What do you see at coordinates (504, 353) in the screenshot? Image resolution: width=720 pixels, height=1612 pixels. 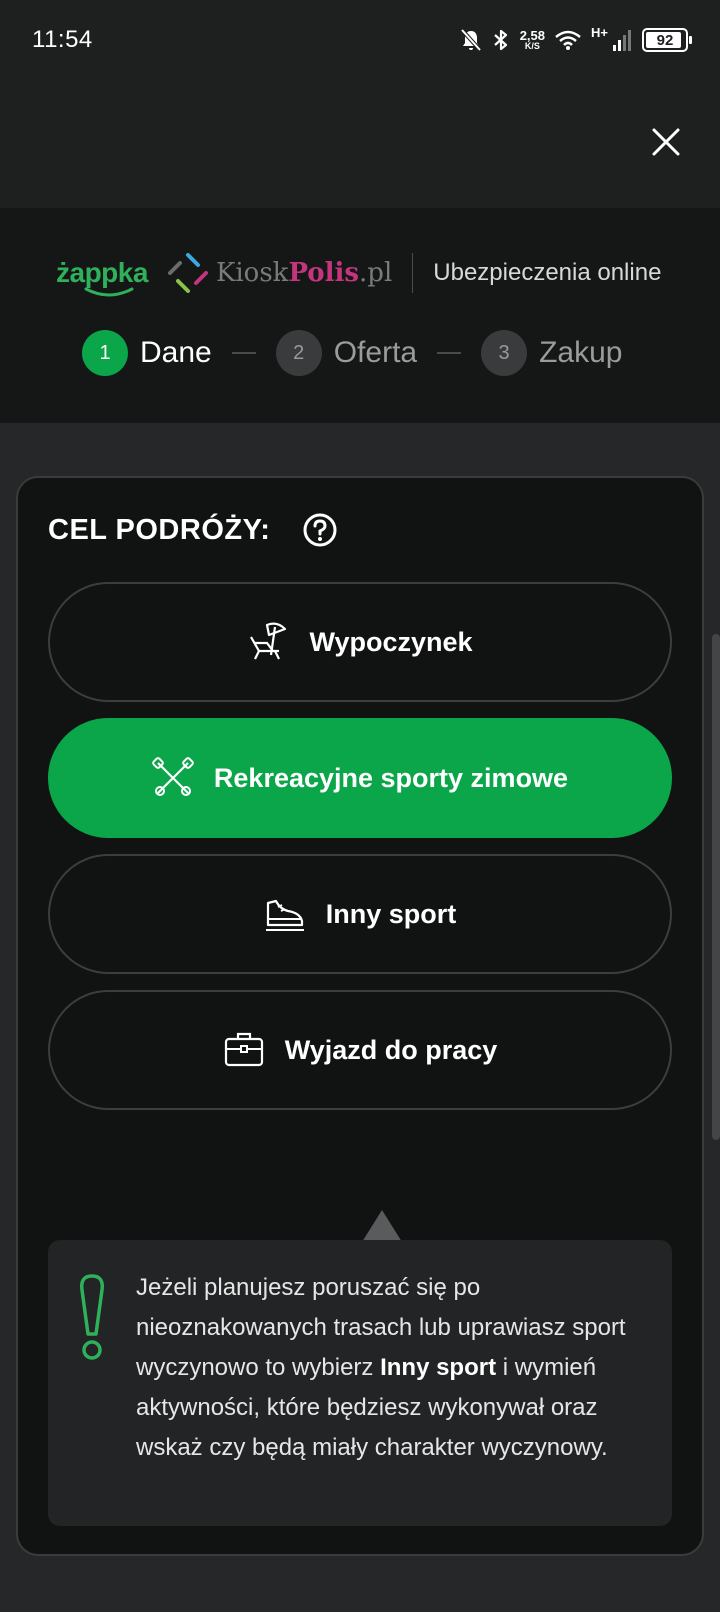 I see `step-number: 3` at bounding box center [504, 353].